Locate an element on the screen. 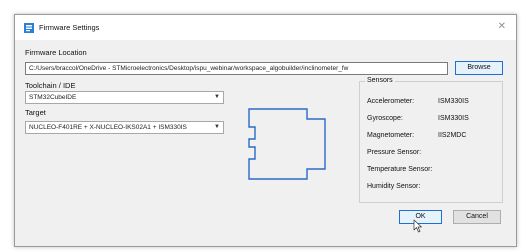 The width and height of the screenshot is (527, 252). magnetometer-label: Magnetometer: is located at coordinates (391, 135).